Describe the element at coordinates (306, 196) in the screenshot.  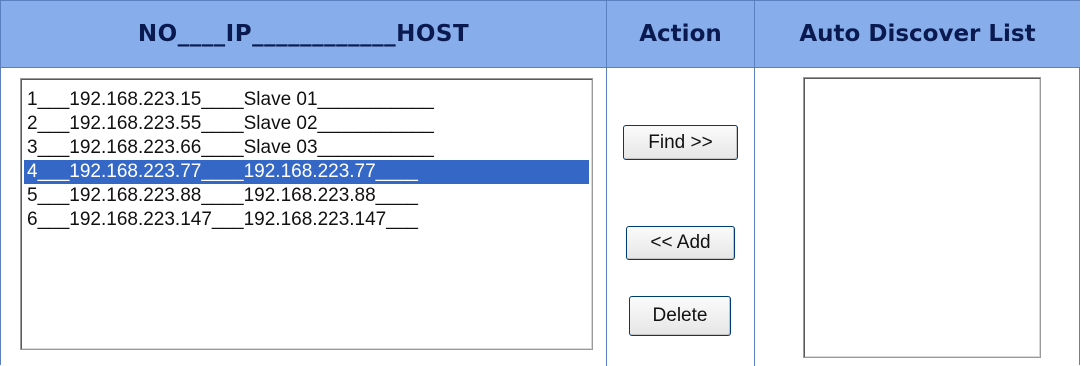
I see `host-list-item: 5___192.168.223.88____192.168.223.88____` at that location.